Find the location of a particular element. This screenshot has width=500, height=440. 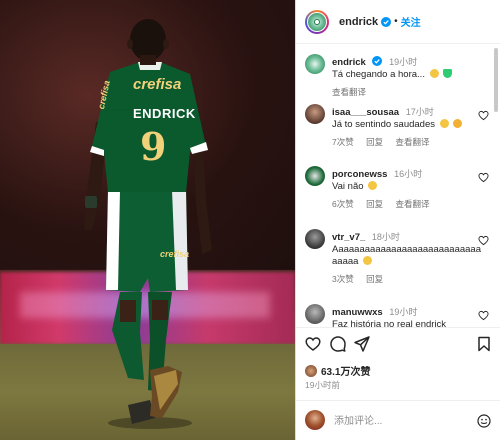

jersey-number: 9 is located at coordinates (153, 146).